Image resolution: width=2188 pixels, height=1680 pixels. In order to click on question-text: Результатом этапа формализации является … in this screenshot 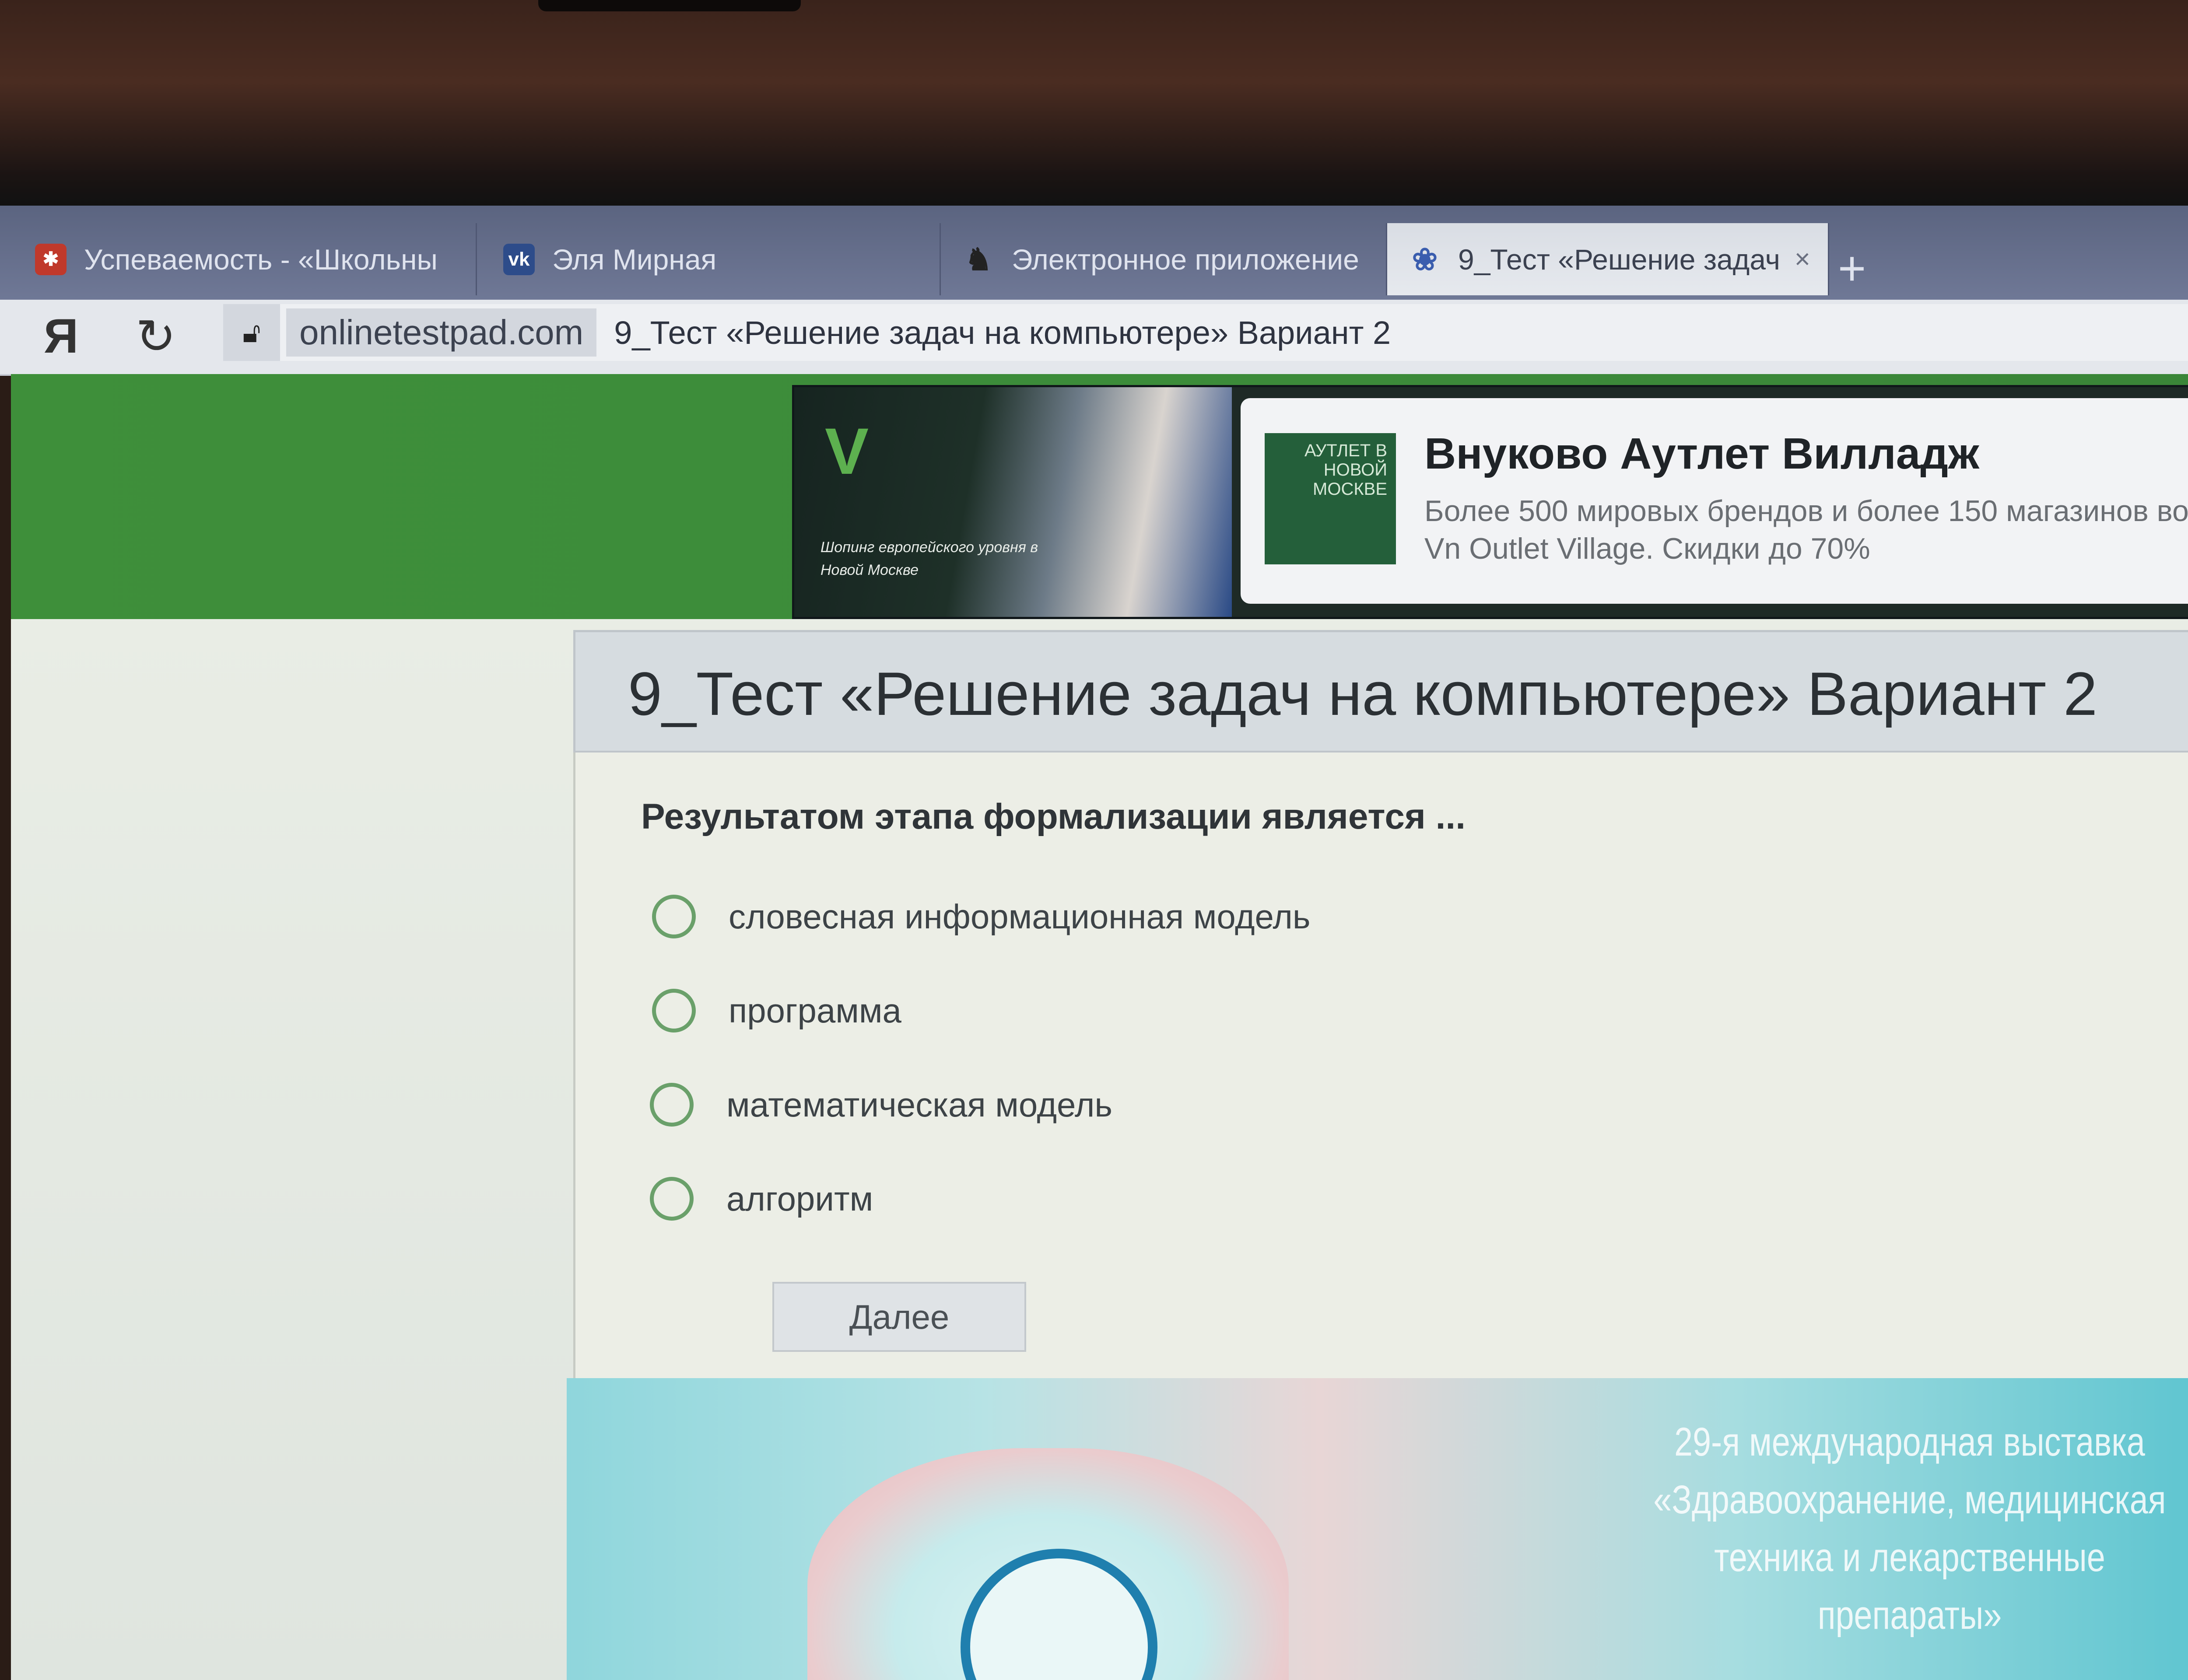, I will do `click(1053, 816)`.